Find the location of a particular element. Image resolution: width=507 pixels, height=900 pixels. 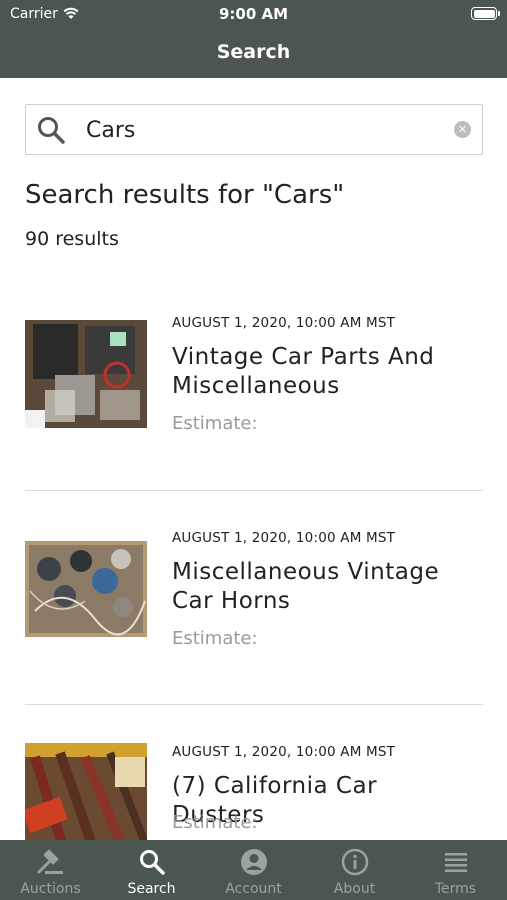

tab-search: Search is located at coordinates (151, 870).